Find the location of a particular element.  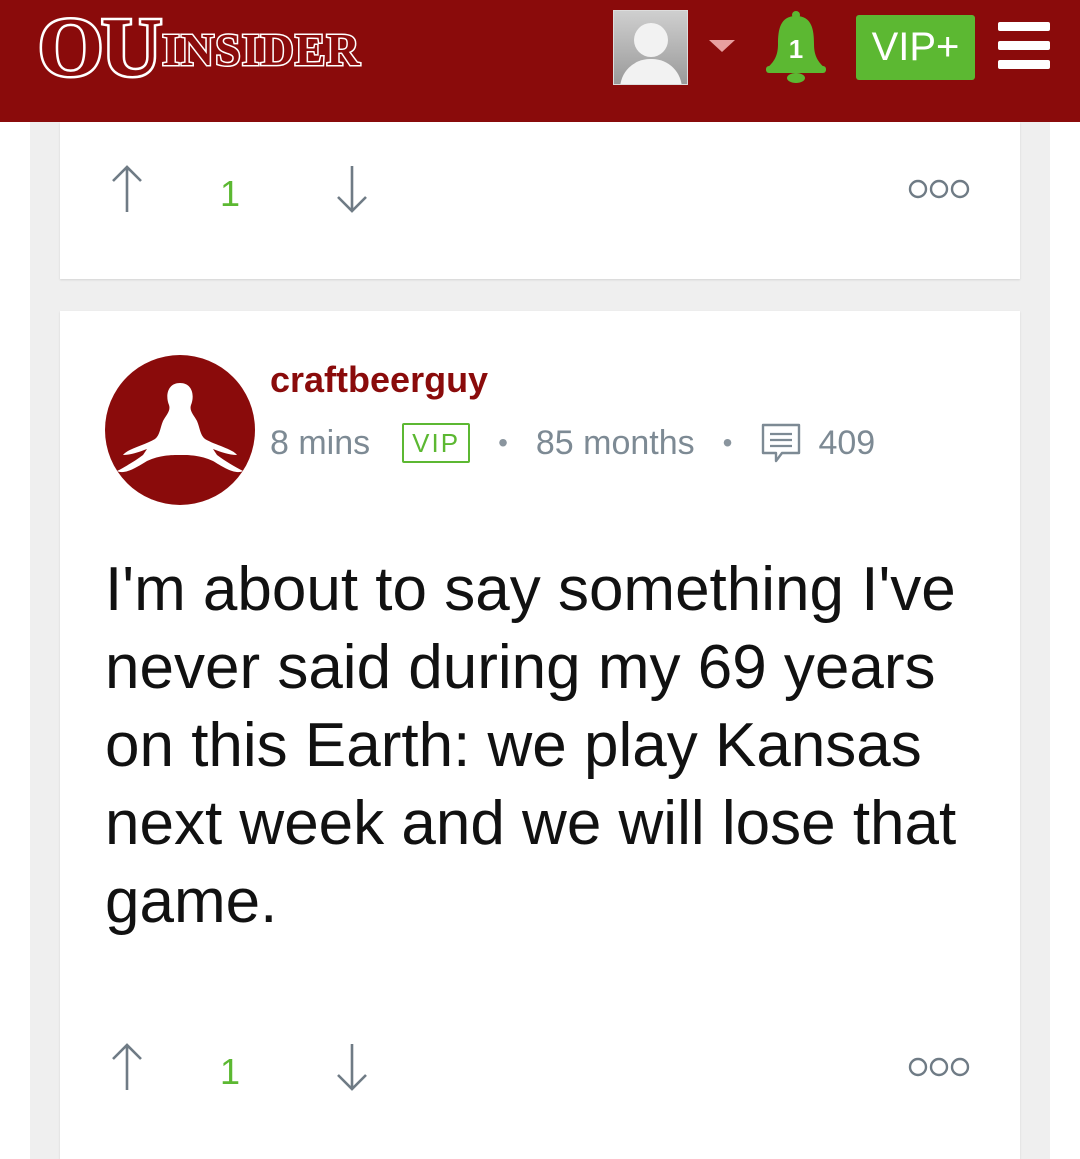

vip-plus-button: VIP+ is located at coordinates (915, 47).